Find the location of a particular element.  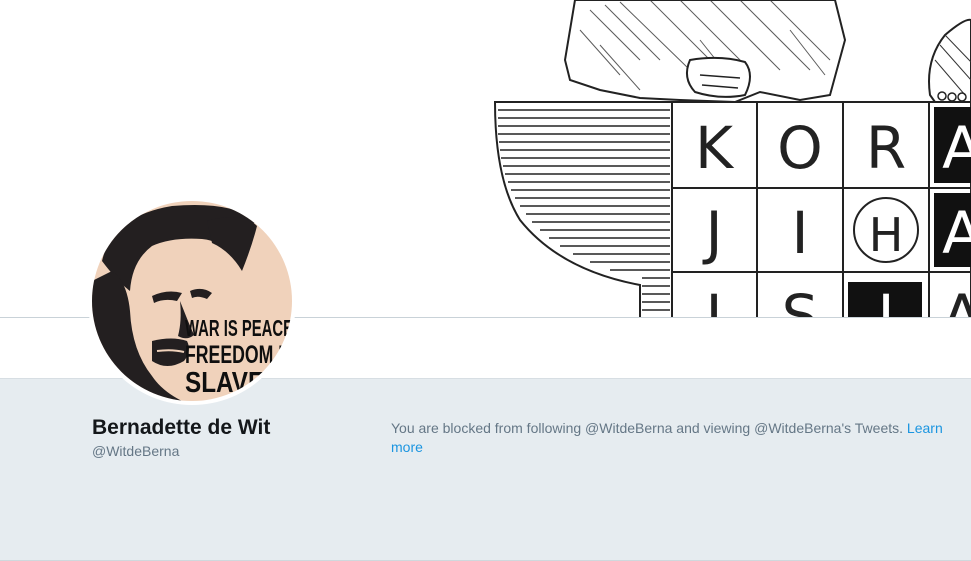

grid-letter: R is located at coordinates (886, 148).